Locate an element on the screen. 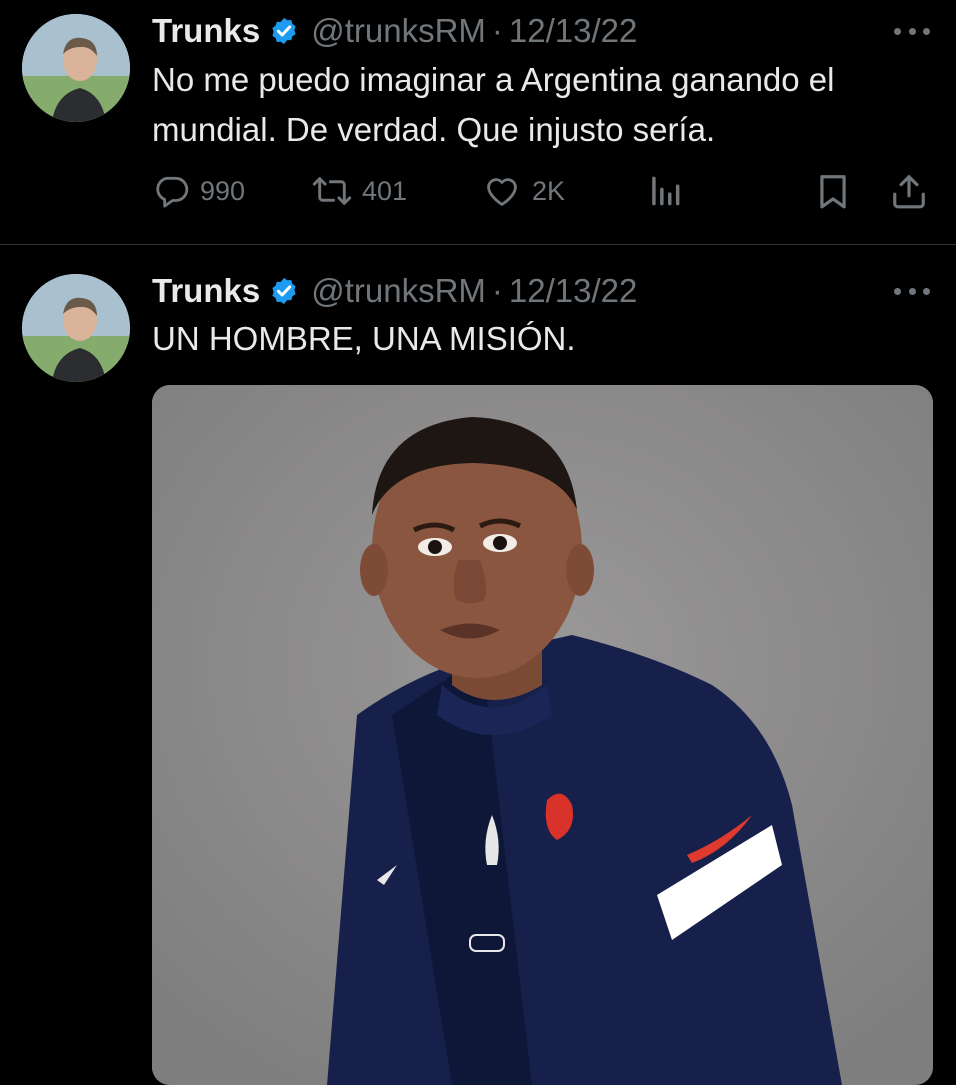 The width and height of the screenshot is (956, 1085). like-count: 2K is located at coordinates (549, 190).